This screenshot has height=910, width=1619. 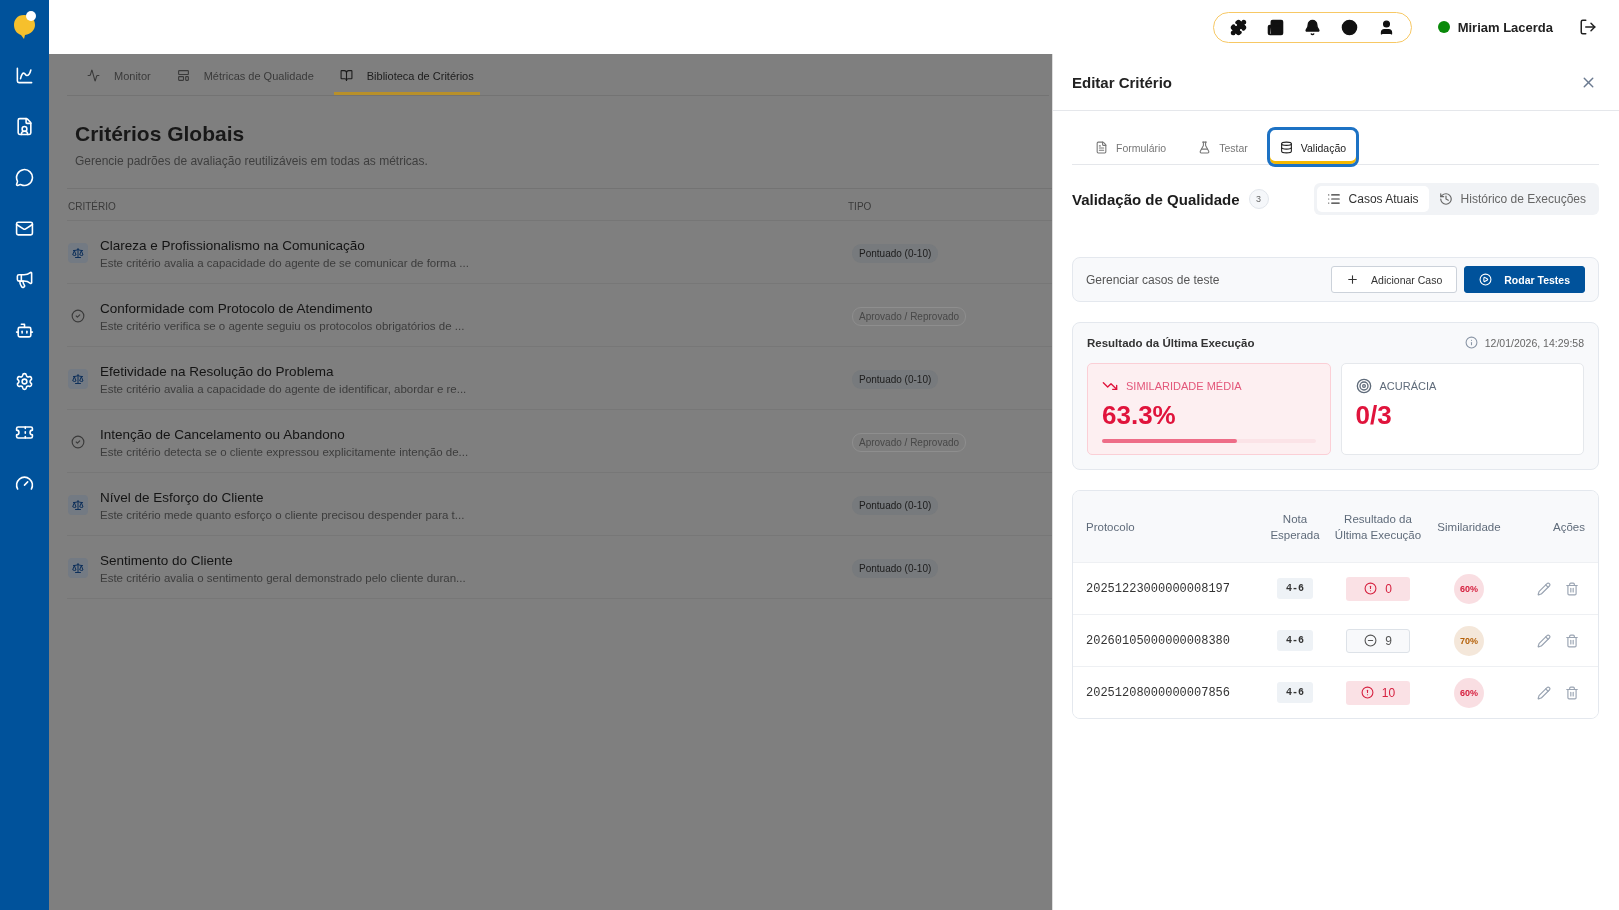 What do you see at coordinates (1156, 199) in the screenshot?
I see `section-title: Validação de Qualidade` at bounding box center [1156, 199].